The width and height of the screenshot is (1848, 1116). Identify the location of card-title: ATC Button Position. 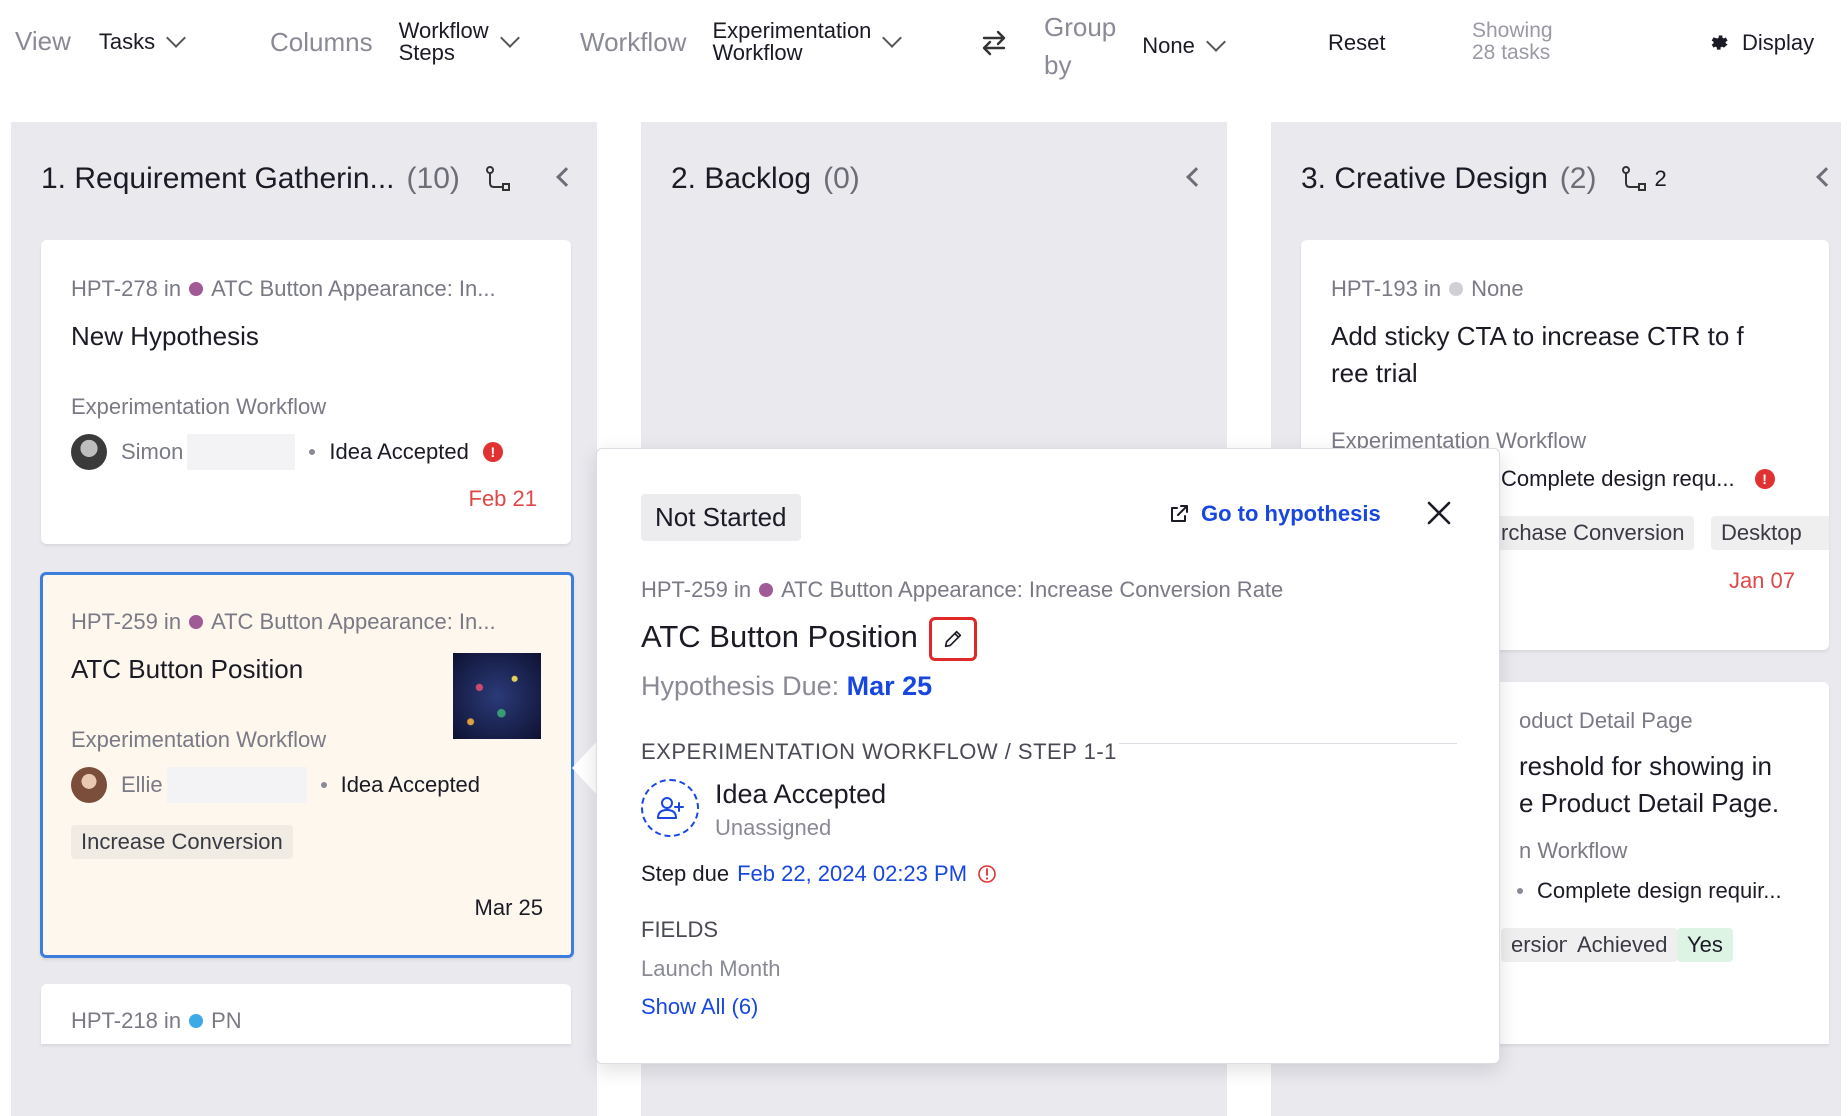
(187, 669).